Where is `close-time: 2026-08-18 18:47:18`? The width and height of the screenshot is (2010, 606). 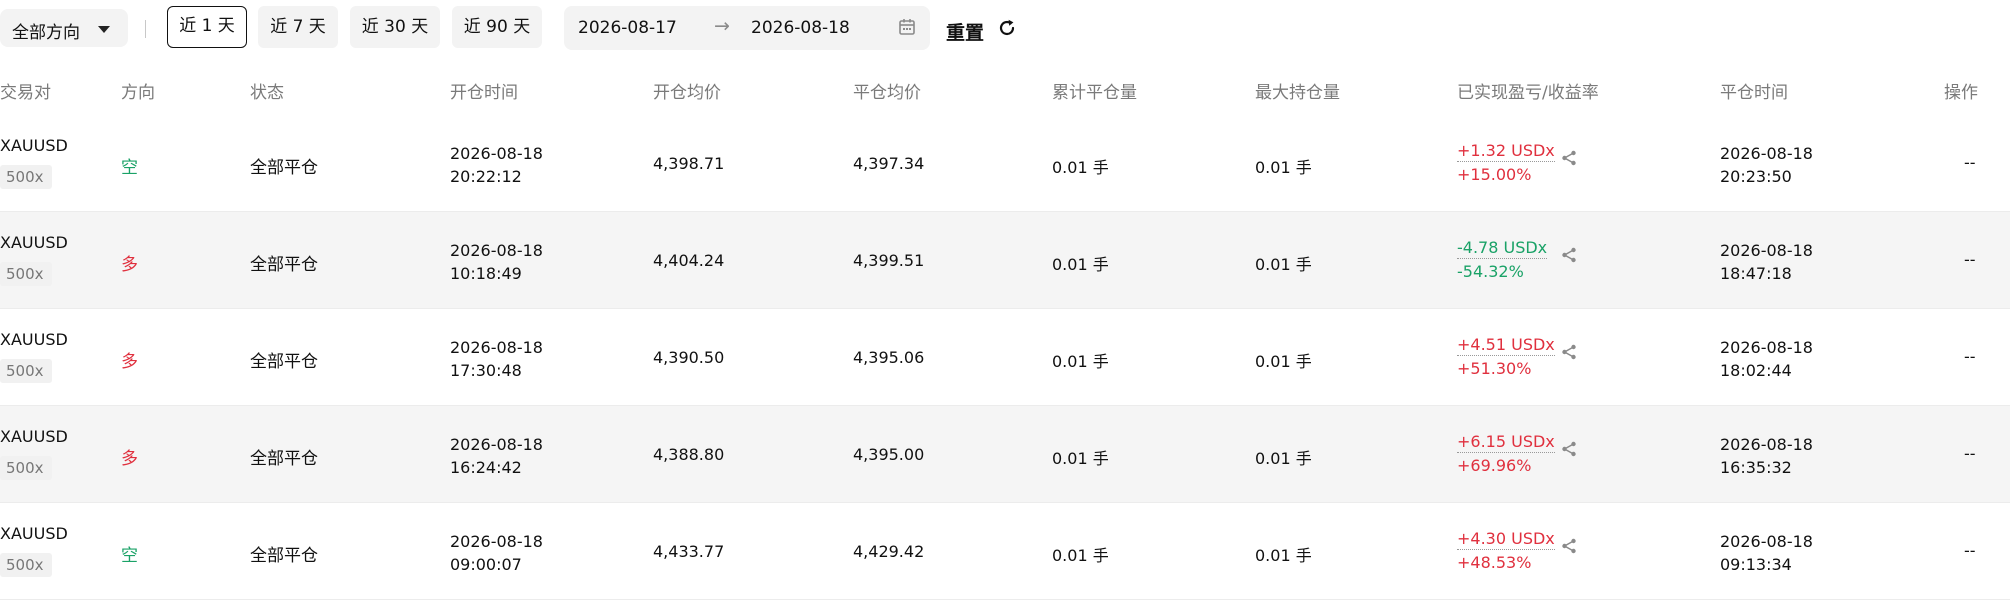
close-time: 2026-08-18 18:47:18 is located at coordinates (1766, 262).